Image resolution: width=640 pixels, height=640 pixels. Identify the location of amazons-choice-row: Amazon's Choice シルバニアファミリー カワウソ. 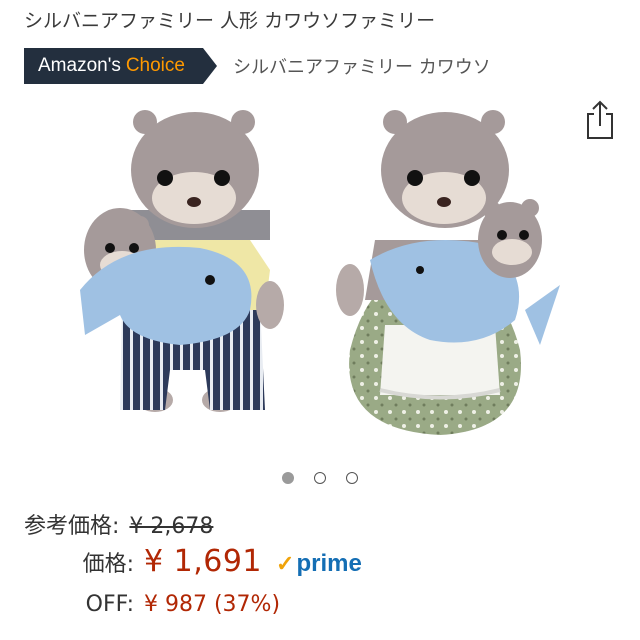
(257, 66).